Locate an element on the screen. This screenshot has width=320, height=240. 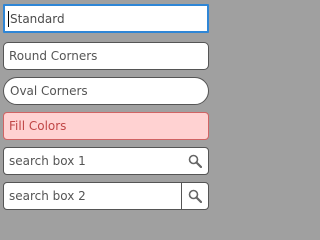
search-box-1-placeholder: search box 1 is located at coordinates (47, 161).